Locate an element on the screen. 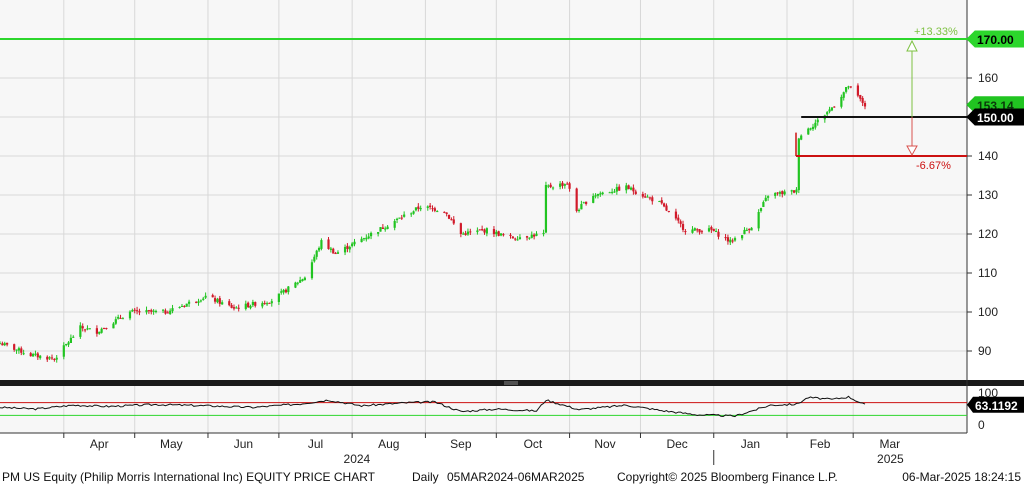 This screenshot has height=485, width=1024. price-tick-label: 110 is located at coordinates (987, 273).